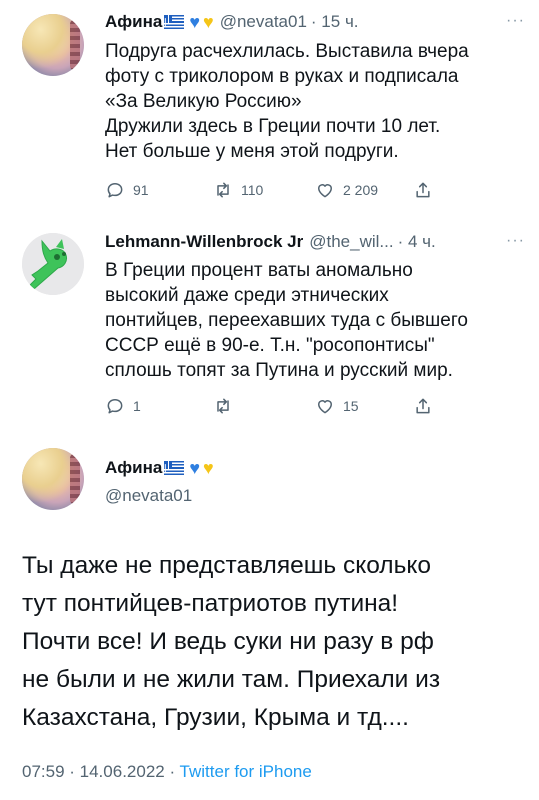 This screenshot has height=800, width=539. What do you see at coordinates (282, 76) in the screenshot?
I see `tweet-text-line: фоту с триколором в руках и подписала` at bounding box center [282, 76].